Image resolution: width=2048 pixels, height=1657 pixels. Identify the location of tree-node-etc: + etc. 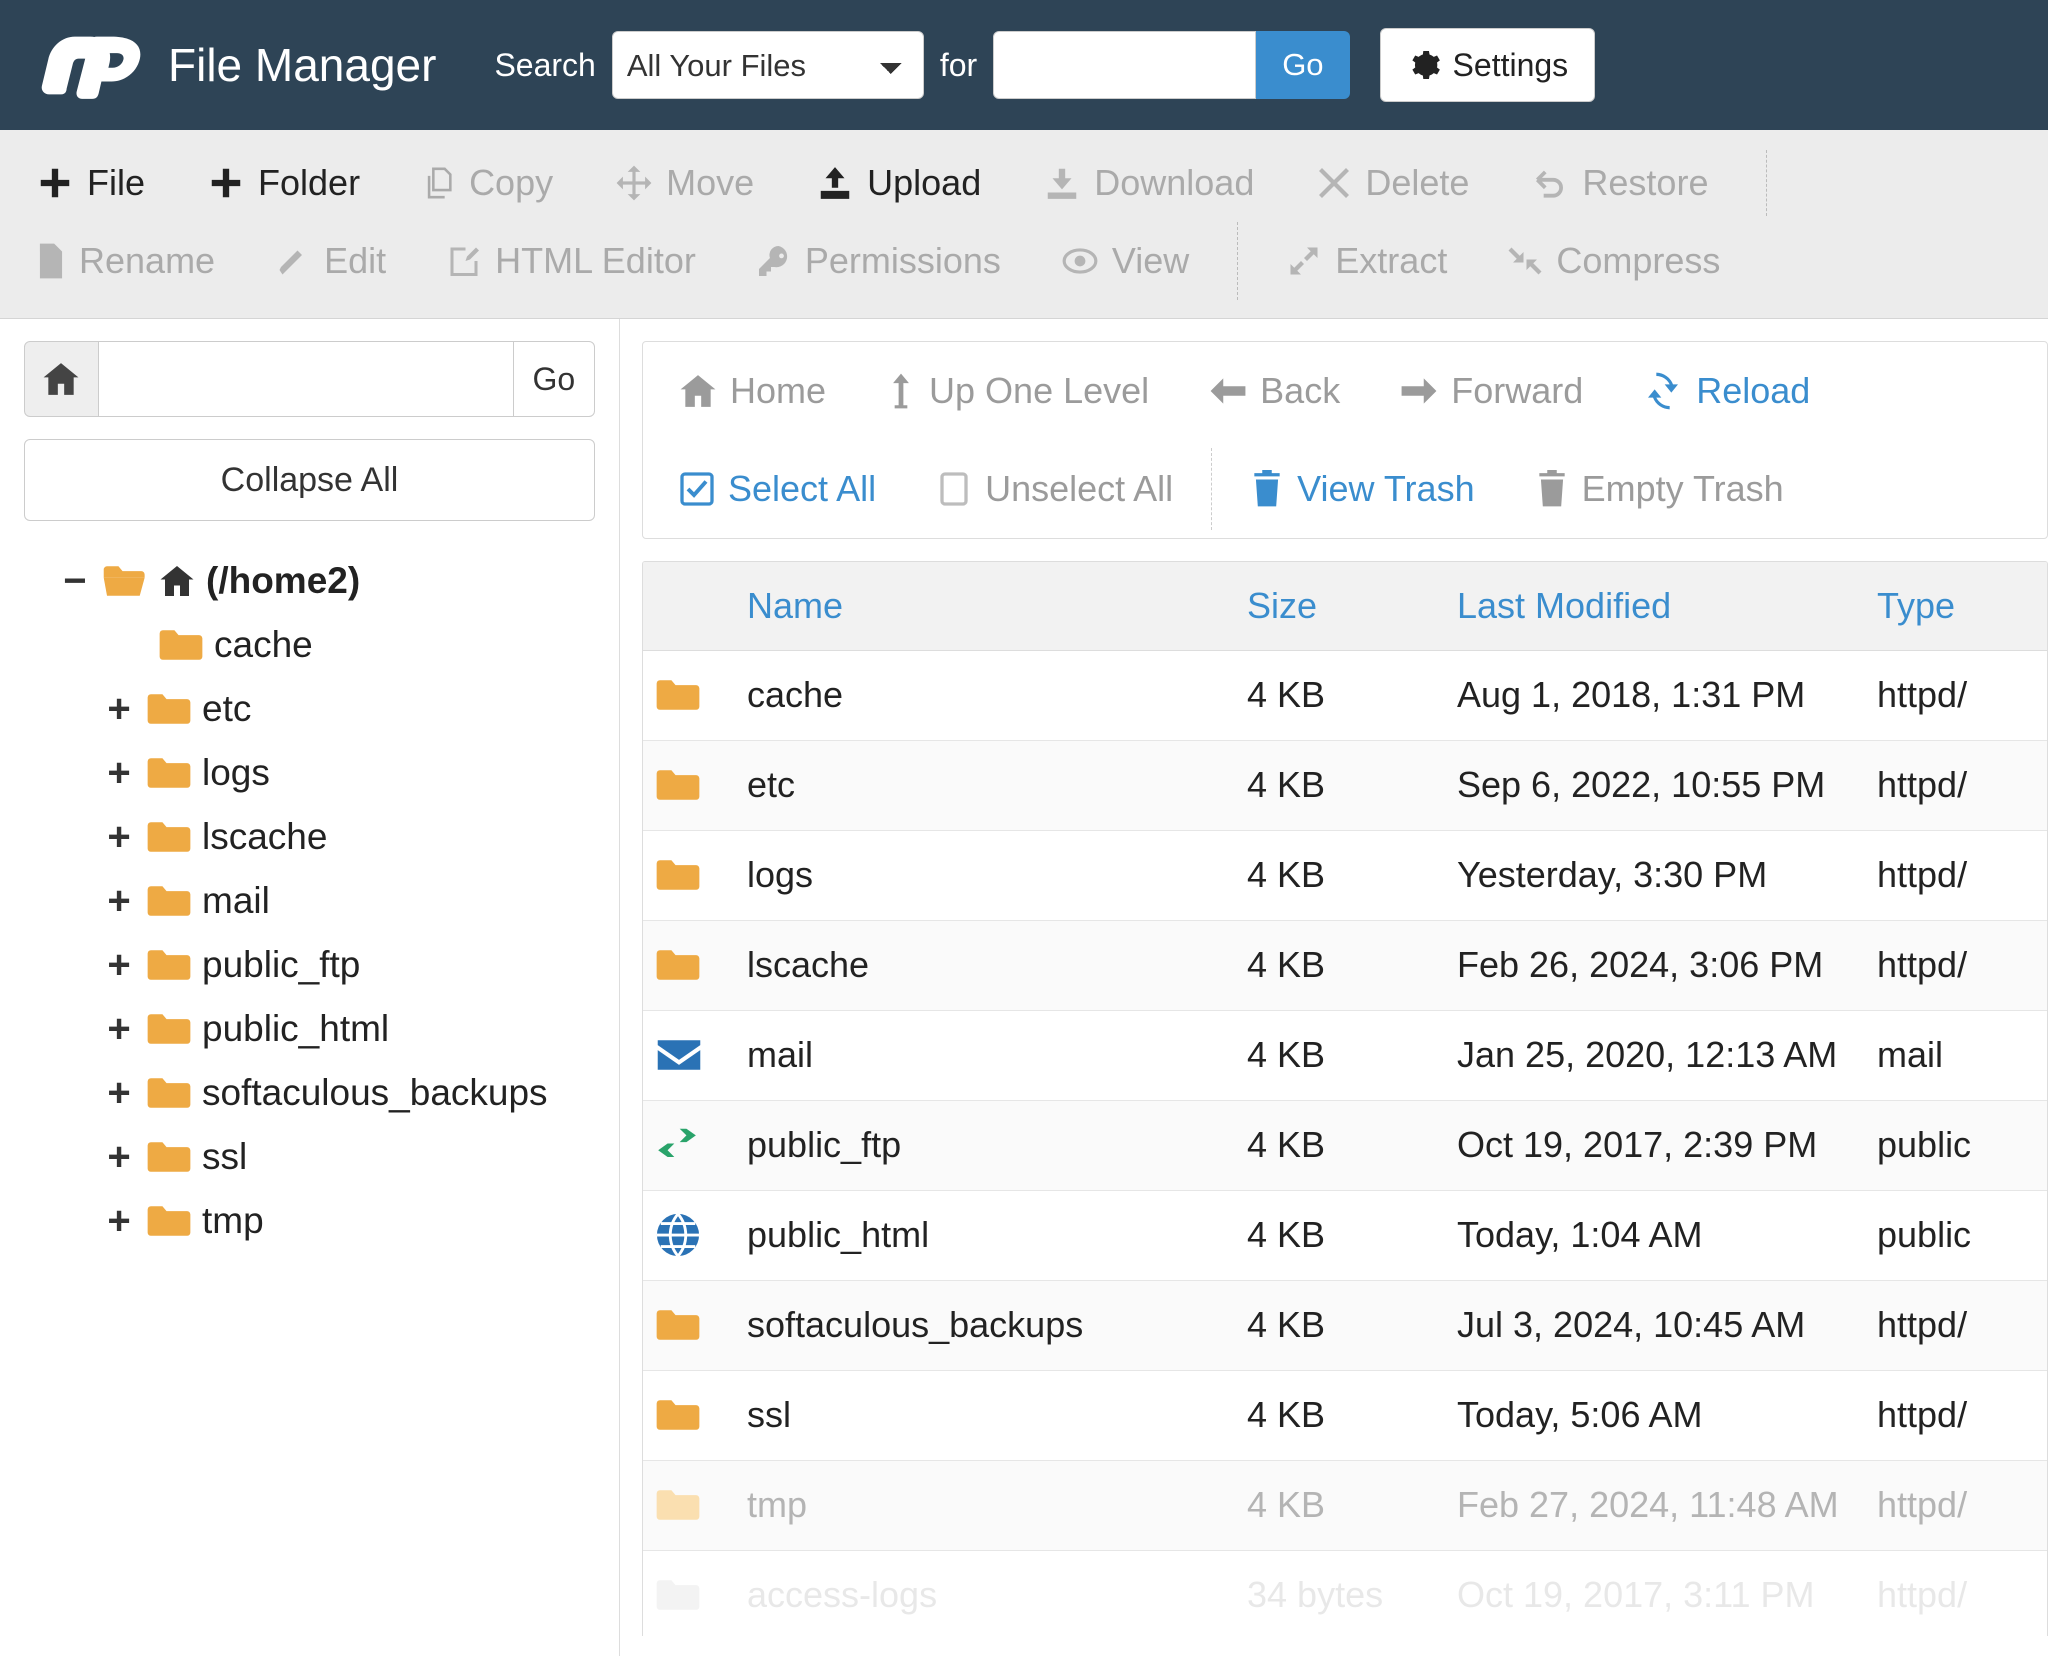
(309, 709).